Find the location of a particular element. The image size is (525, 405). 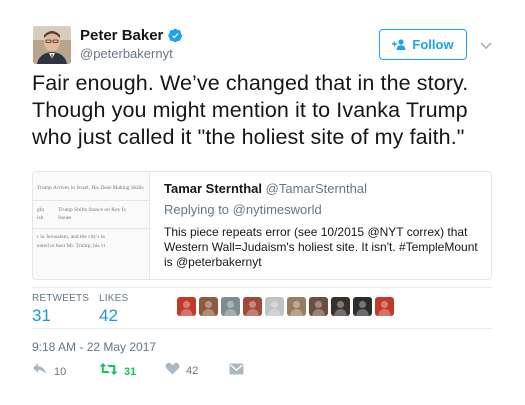

thumbnail-text-line: ght is located at coordinates (41, 210).